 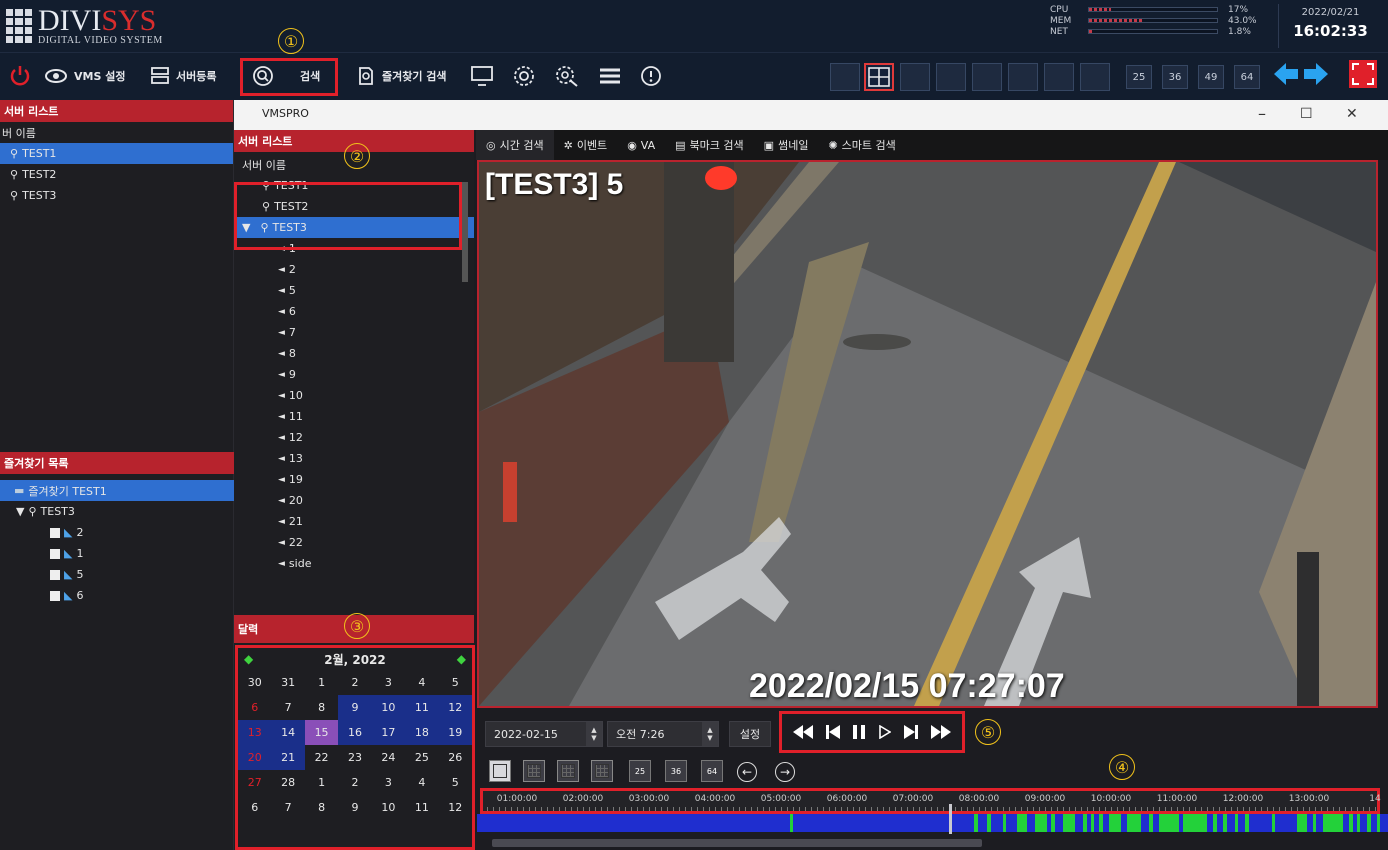 What do you see at coordinates (422, 732) in the screenshot?
I see `calendar-day: 18` at bounding box center [422, 732].